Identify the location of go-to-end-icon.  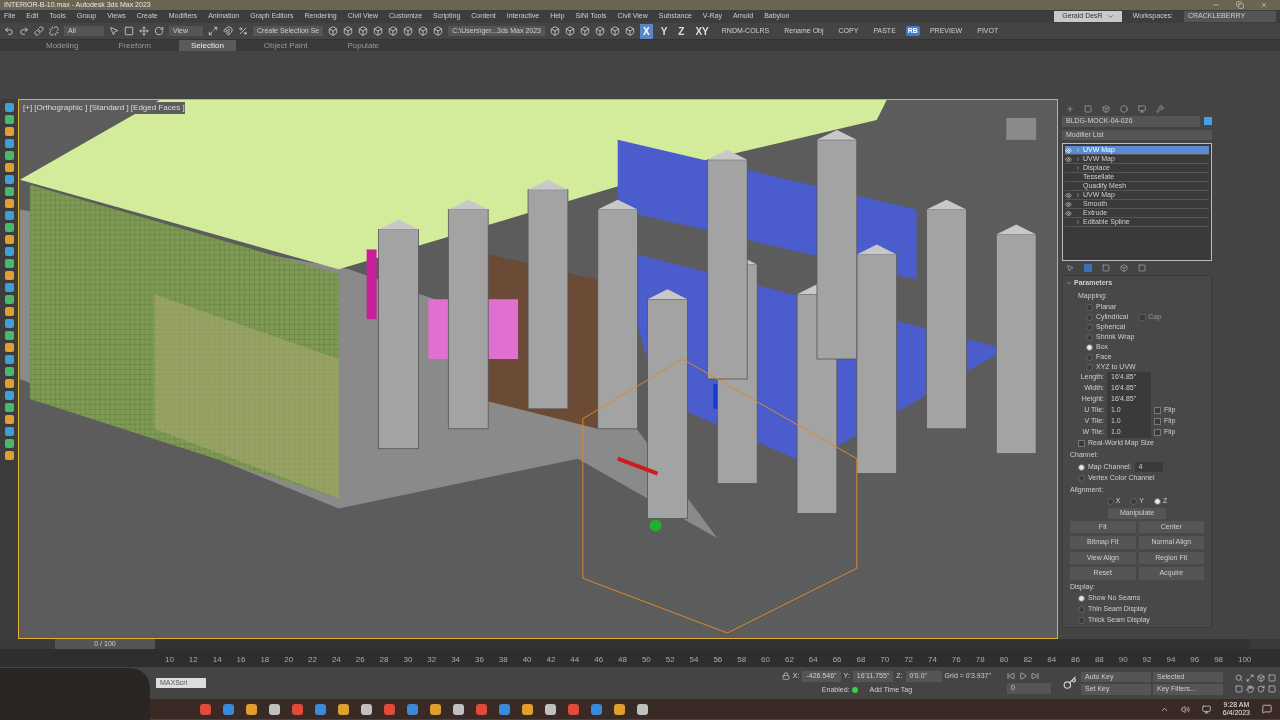
(1035, 676).